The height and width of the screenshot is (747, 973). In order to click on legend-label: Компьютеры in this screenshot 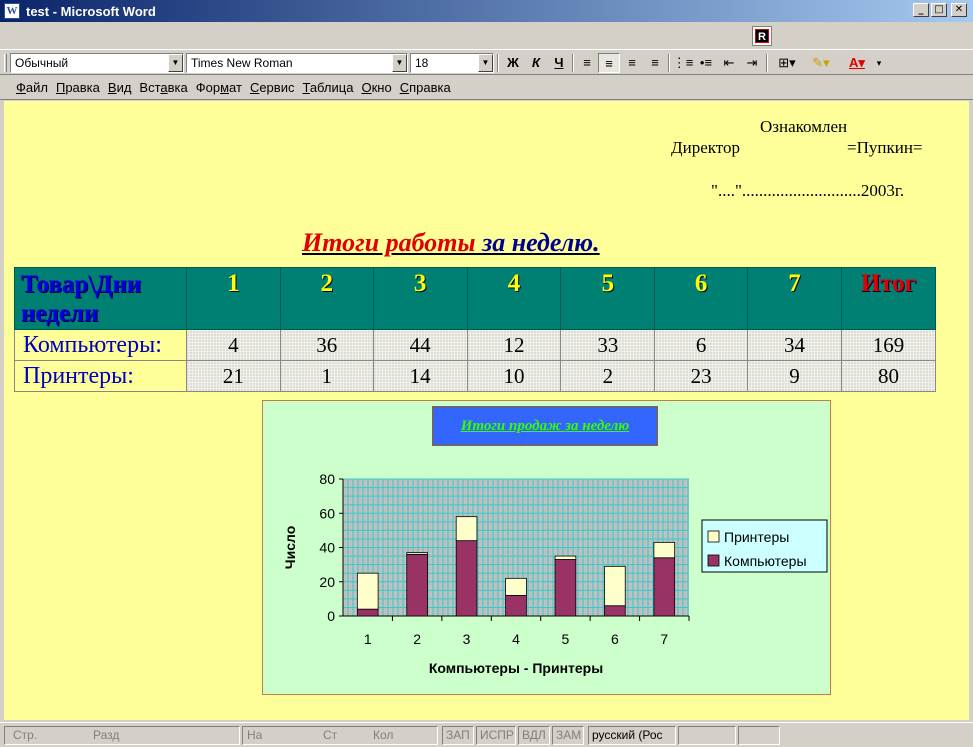, I will do `click(765, 561)`.